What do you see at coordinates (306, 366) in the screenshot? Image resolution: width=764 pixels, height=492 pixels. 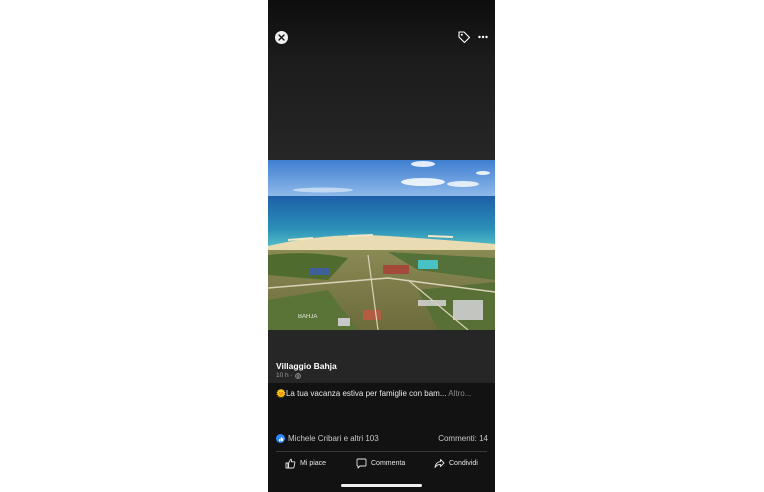 I see `page-name: Villaggio Bahja` at bounding box center [306, 366].